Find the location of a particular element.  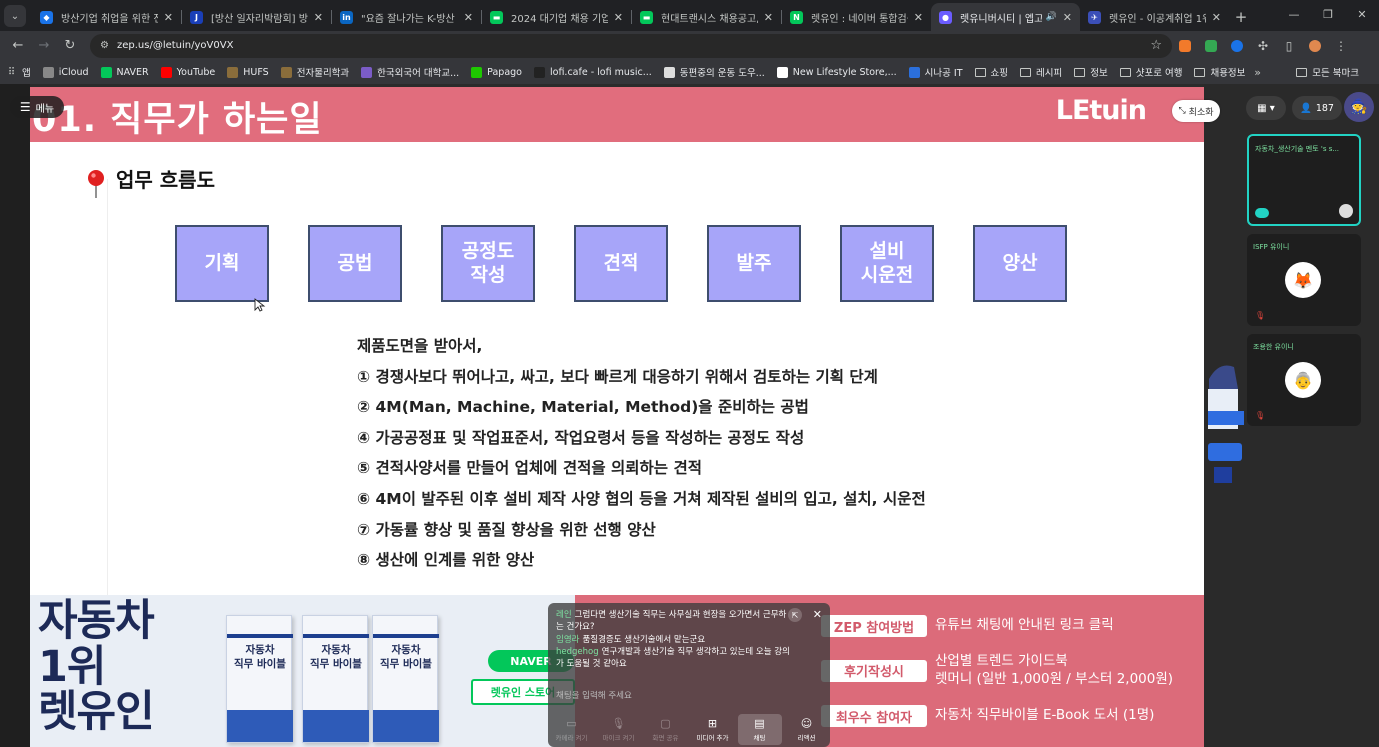

tab-search-button: ⌄ is located at coordinates (15, 16).